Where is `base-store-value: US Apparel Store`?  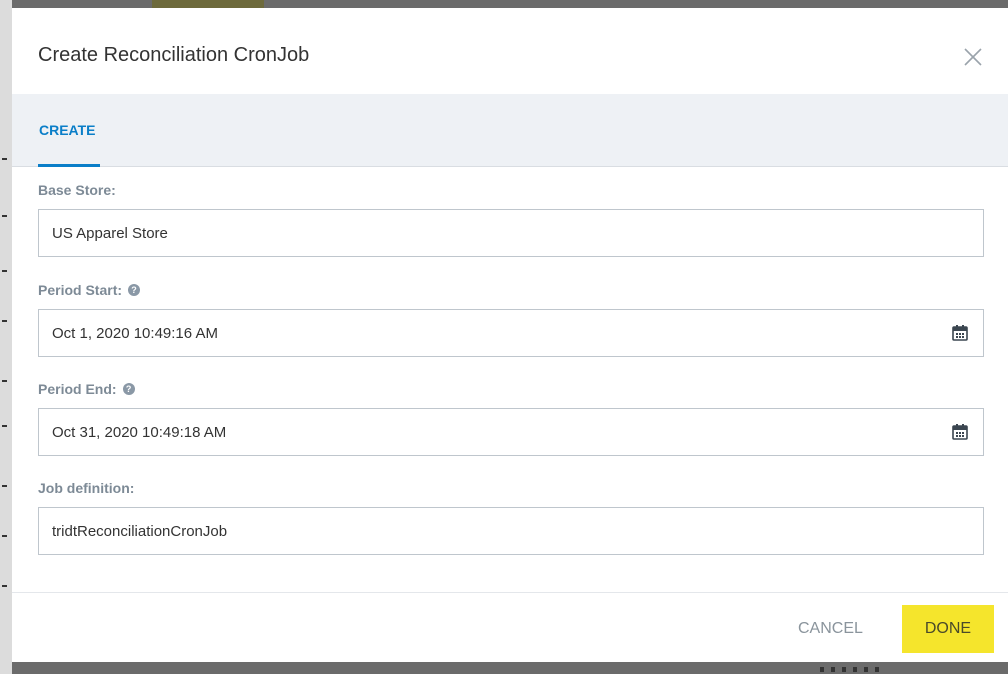
base-store-value: US Apparel Store is located at coordinates (110, 233).